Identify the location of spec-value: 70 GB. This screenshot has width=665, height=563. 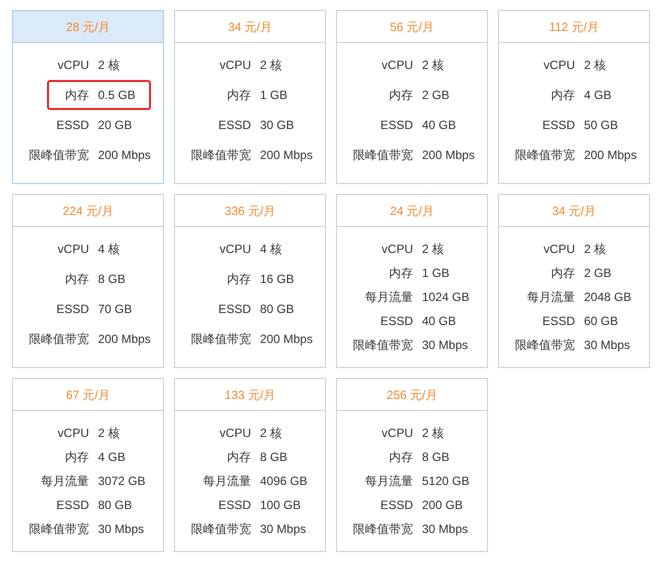
(115, 309).